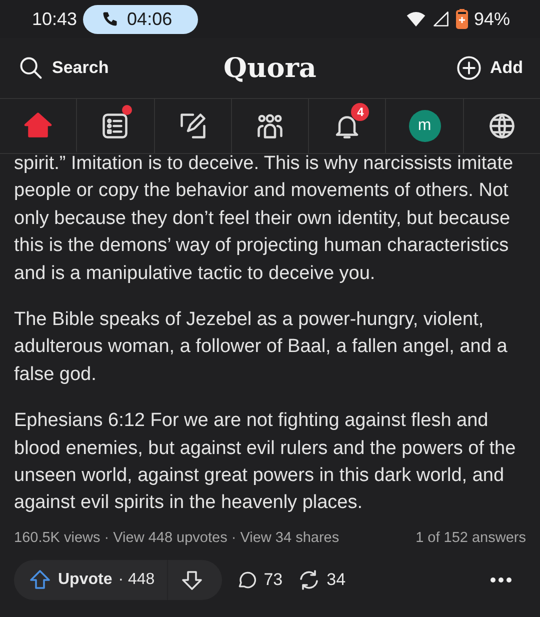 Image resolution: width=540 pixels, height=617 pixels. I want to click on upvote-button: Upvote · 448, so click(91, 580).